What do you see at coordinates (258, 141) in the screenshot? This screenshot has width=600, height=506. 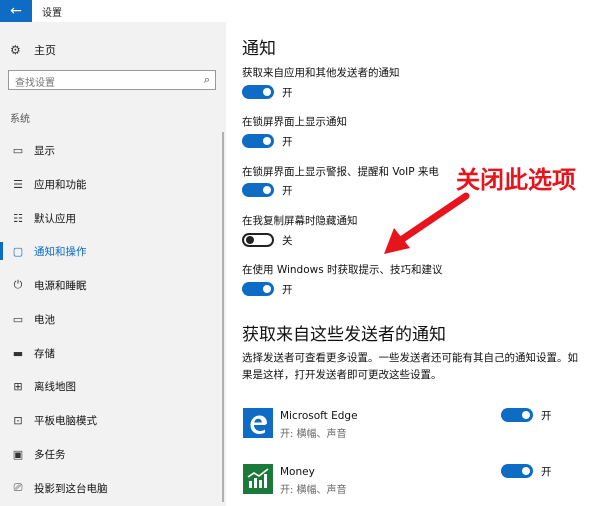 I see `toggle-lockscreen-notifications` at bounding box center [258, 141].